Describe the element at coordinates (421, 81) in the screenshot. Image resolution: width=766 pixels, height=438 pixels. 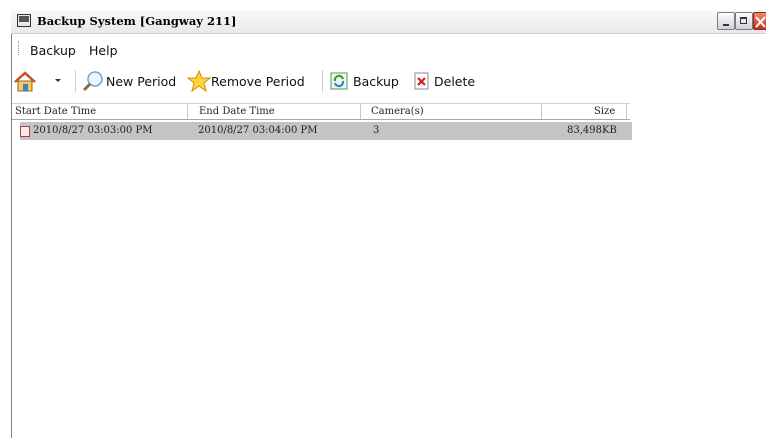
I see `delete-icon` at that location.